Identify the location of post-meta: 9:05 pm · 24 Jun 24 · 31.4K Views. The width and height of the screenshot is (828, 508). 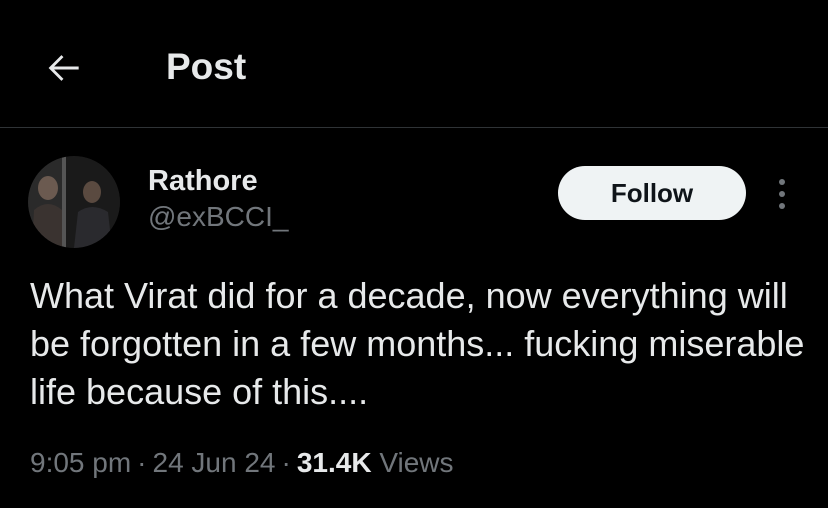
(242, 463).